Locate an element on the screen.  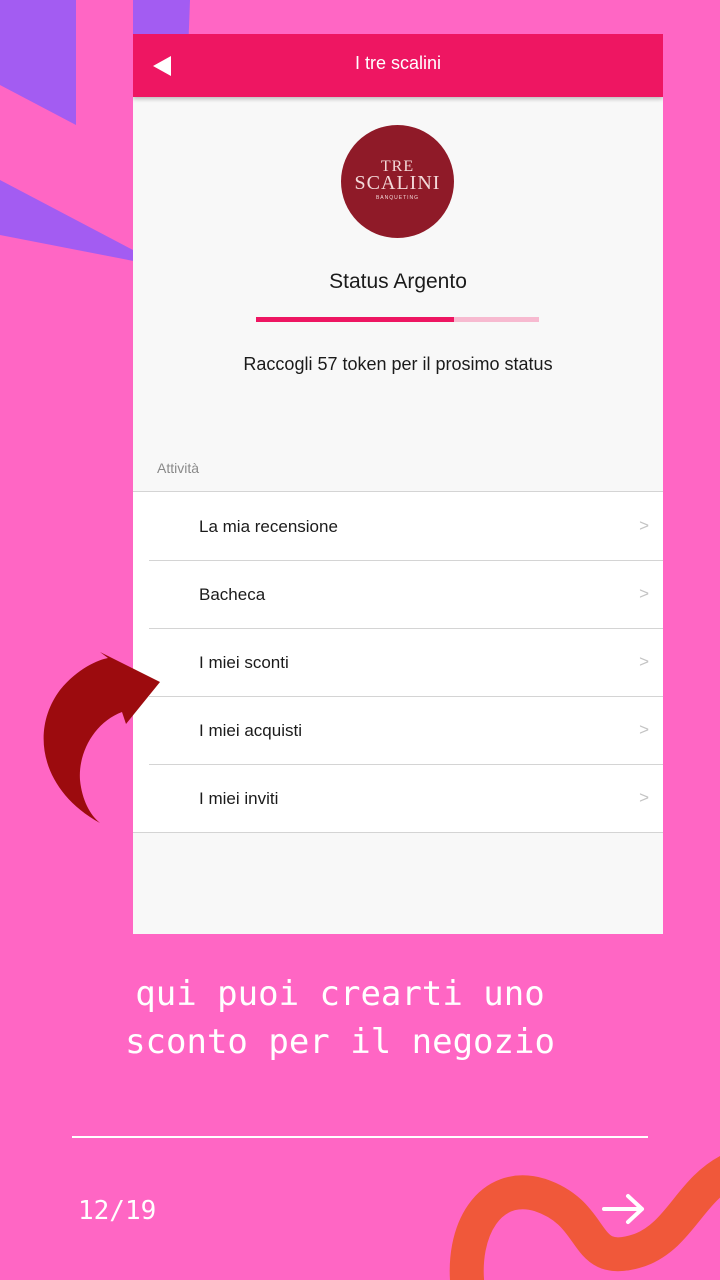
menu-item-bacheca: Bacheca > is located at coordinates (398, 594).